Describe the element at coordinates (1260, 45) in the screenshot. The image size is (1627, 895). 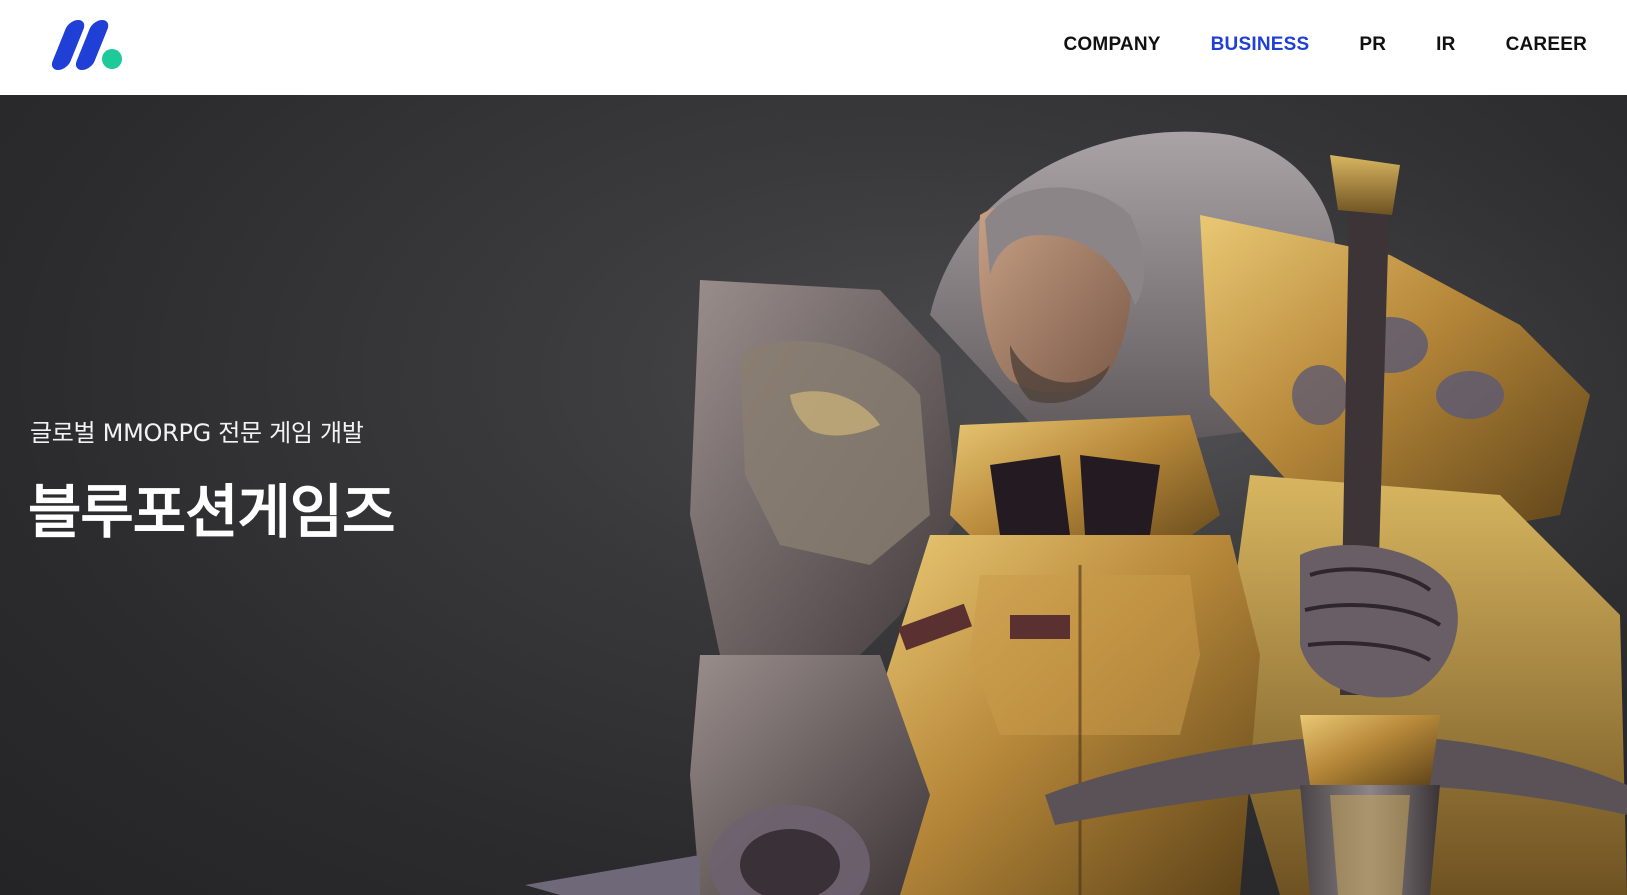
I see `nav-business: BUSINESS` at that location.